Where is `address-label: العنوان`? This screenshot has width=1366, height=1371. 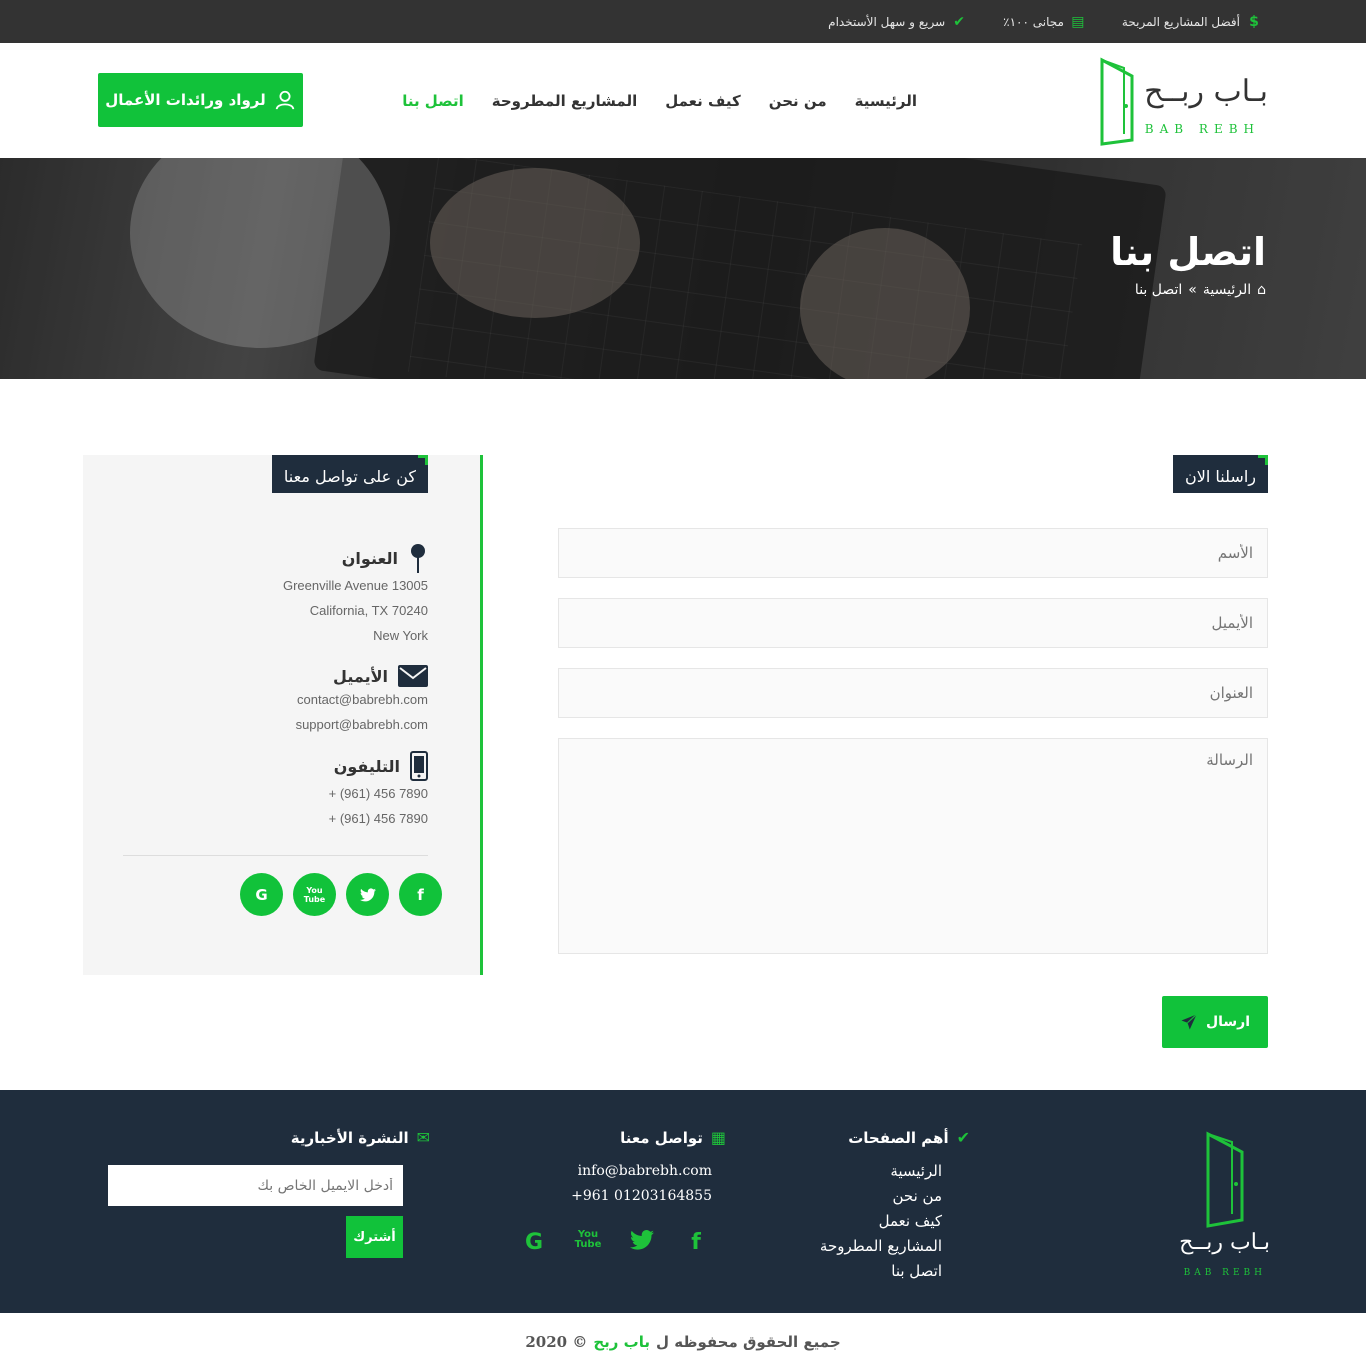
address-label: العنوان is located at coordinates (369, 558).